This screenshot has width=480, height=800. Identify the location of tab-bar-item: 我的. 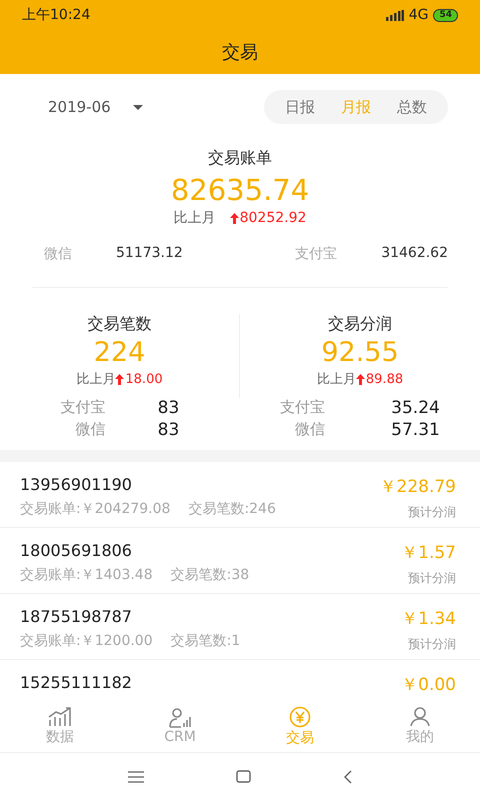
(420, 726).